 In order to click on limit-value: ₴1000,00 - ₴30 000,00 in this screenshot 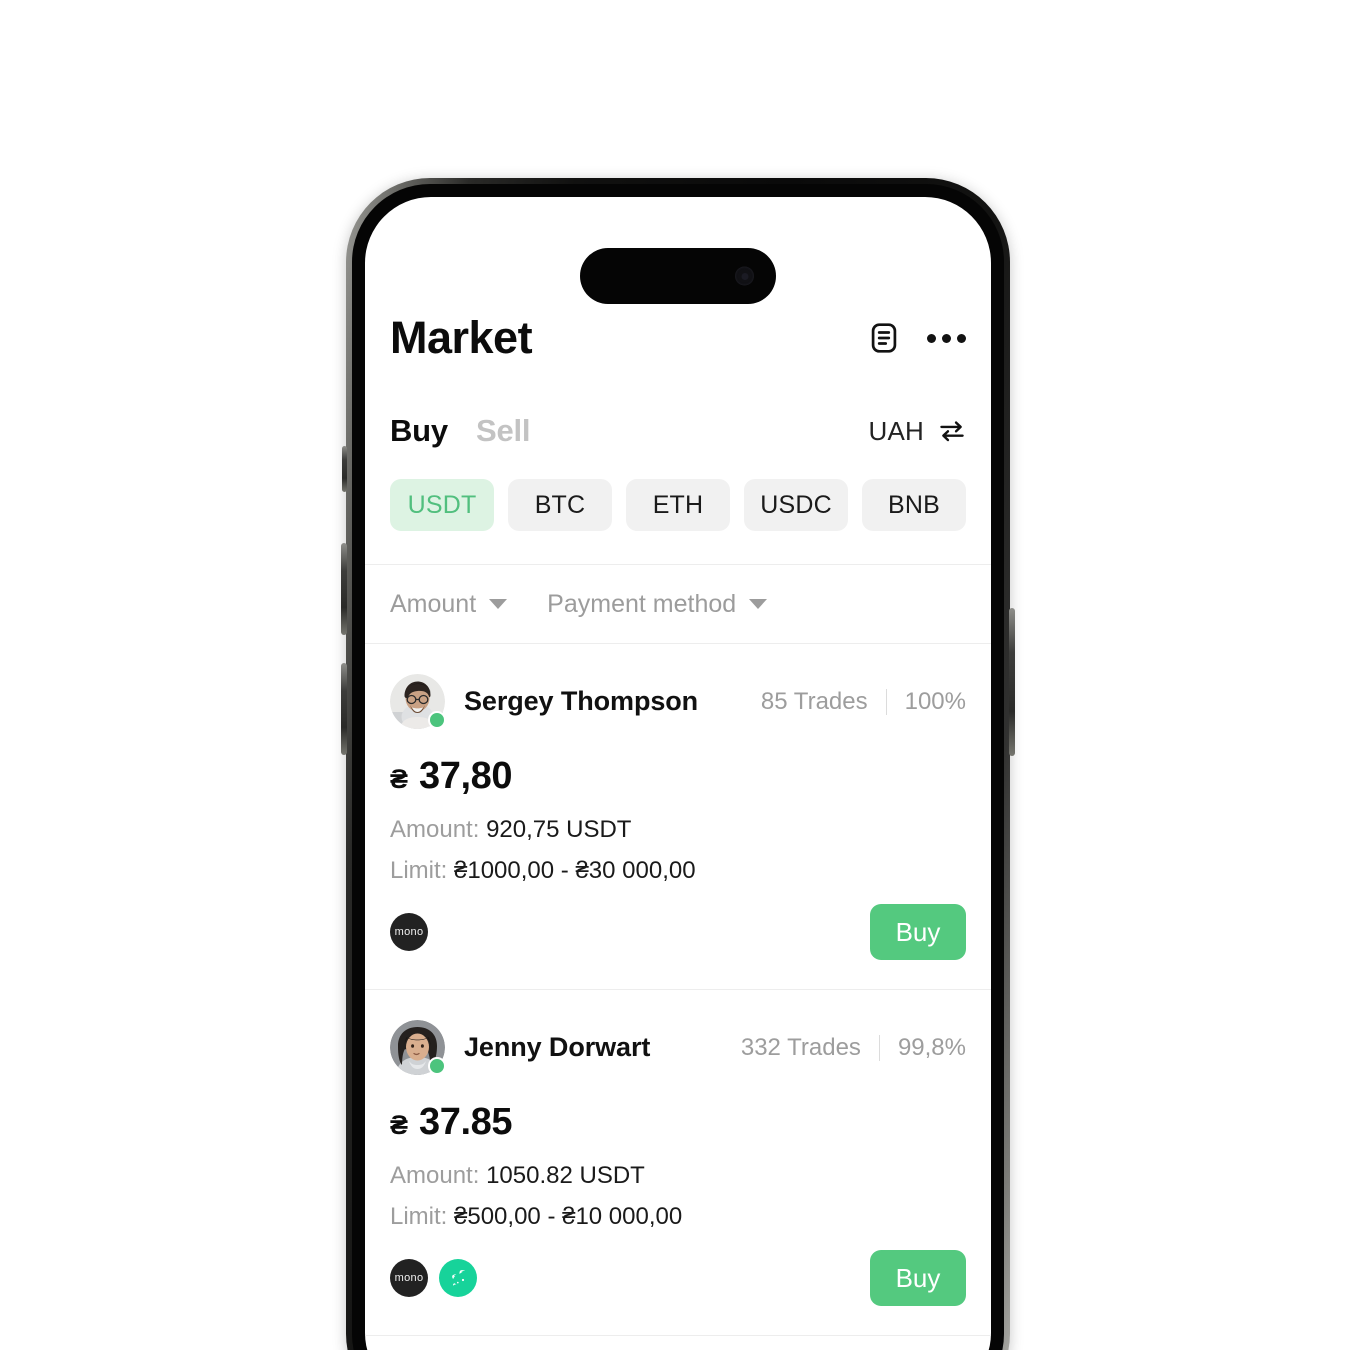, I will do `click(575, 870)`.